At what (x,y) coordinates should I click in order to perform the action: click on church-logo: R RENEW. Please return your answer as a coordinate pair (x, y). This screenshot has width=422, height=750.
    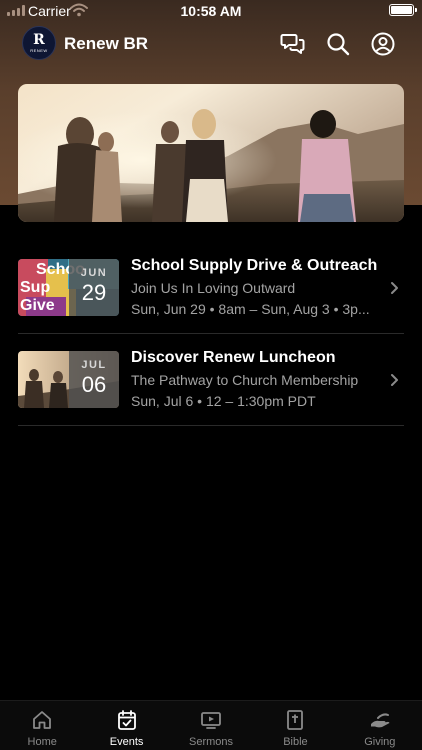
    Looking at the image, I should click on (39, 43).